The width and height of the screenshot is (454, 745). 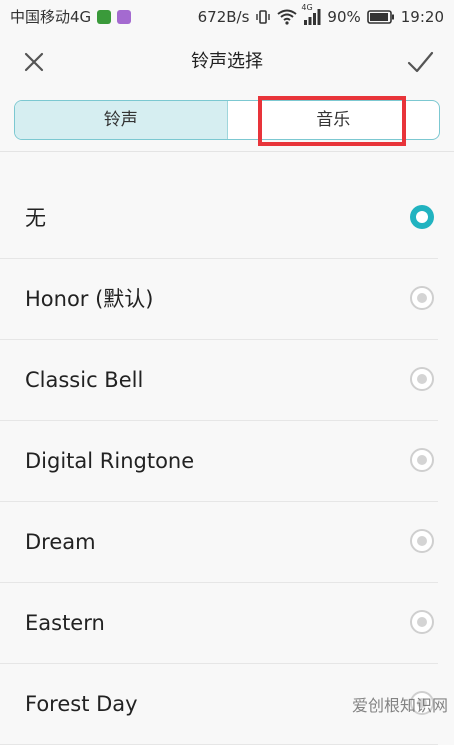 I want to click on battery-percent: 90%, so click(x=344, y=17).